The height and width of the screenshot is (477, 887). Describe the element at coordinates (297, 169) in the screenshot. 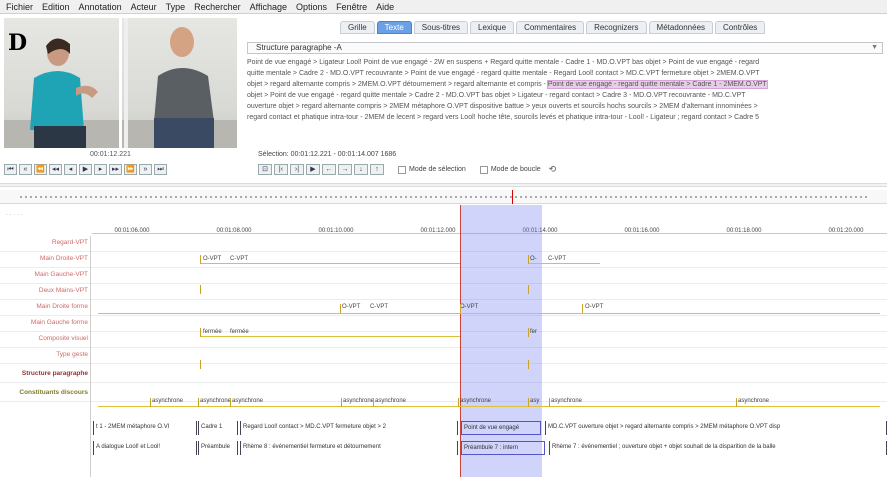

I see `selection-end-button: ›|` at that location.